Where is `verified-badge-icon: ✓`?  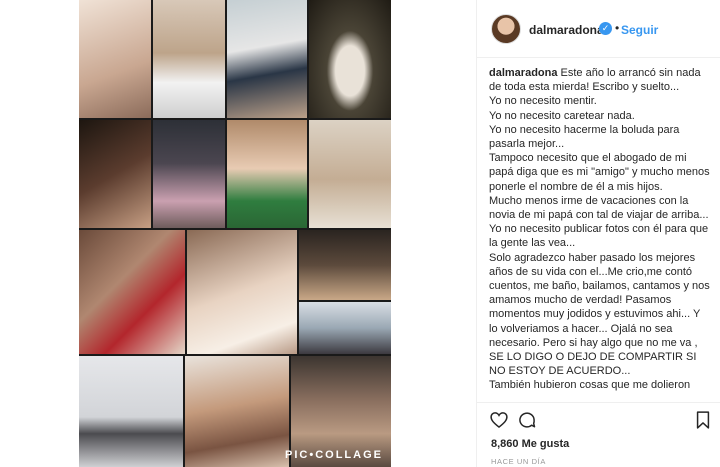 verified-badge-icon: ✓ is located at coordinates (605, 28).